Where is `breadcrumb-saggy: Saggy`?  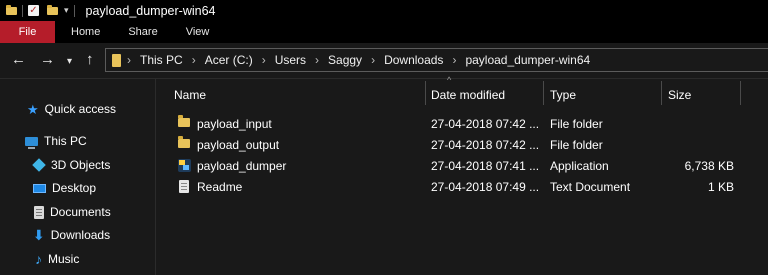
breadcrumb-saggy: Saggy is located at coordinates (345, 60).